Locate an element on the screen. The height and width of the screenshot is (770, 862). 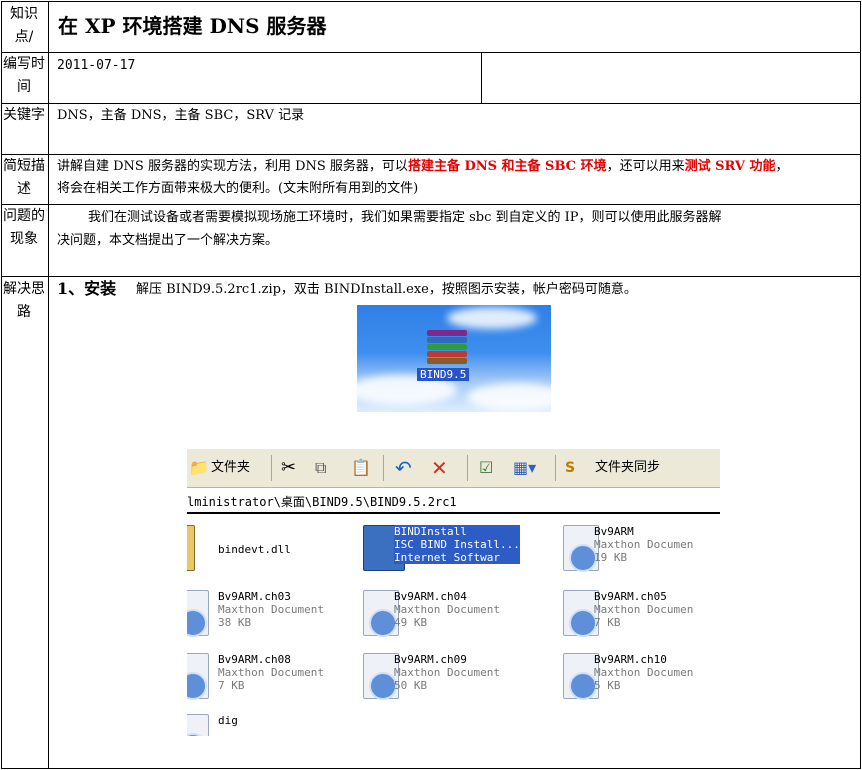
solution-label: 解决思路 is located at coordinates (24, 300).